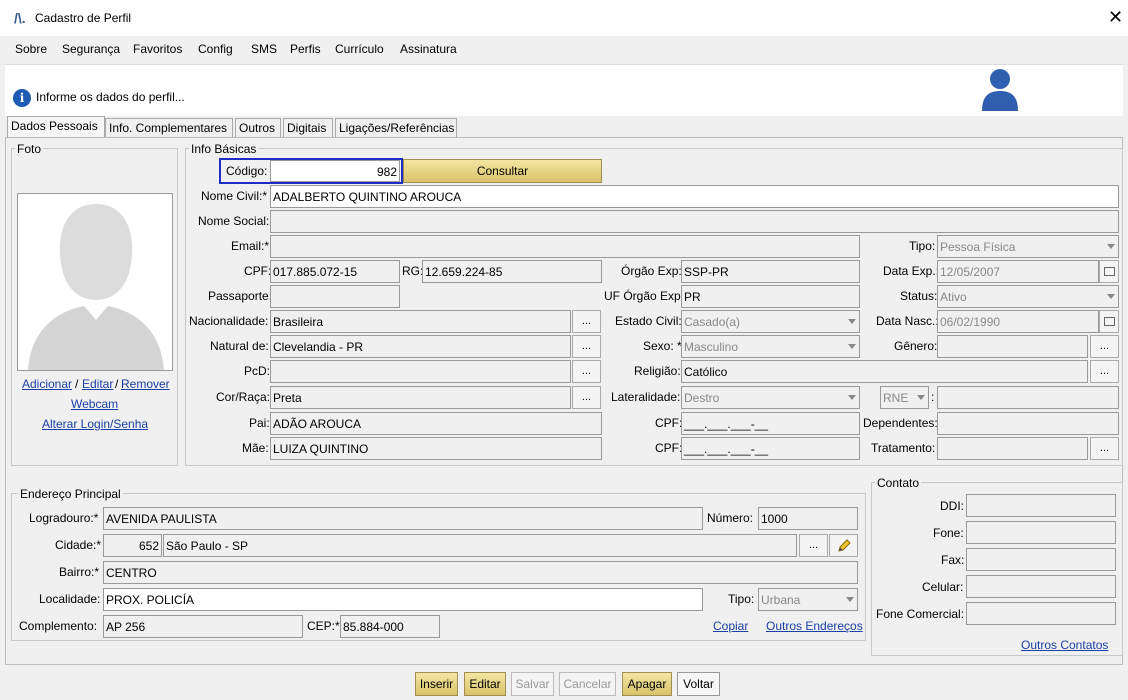  I want to click on numero-input: 1000, so click(808, 518).